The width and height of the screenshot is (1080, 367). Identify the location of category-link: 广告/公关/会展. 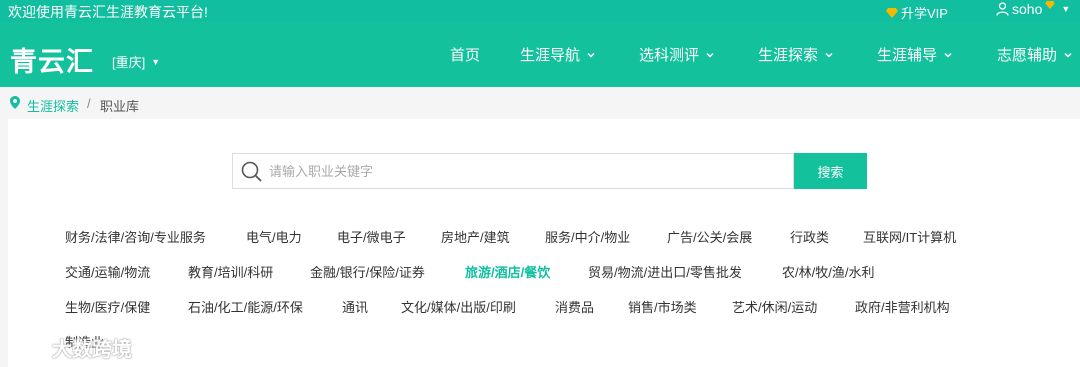
(709, 236).